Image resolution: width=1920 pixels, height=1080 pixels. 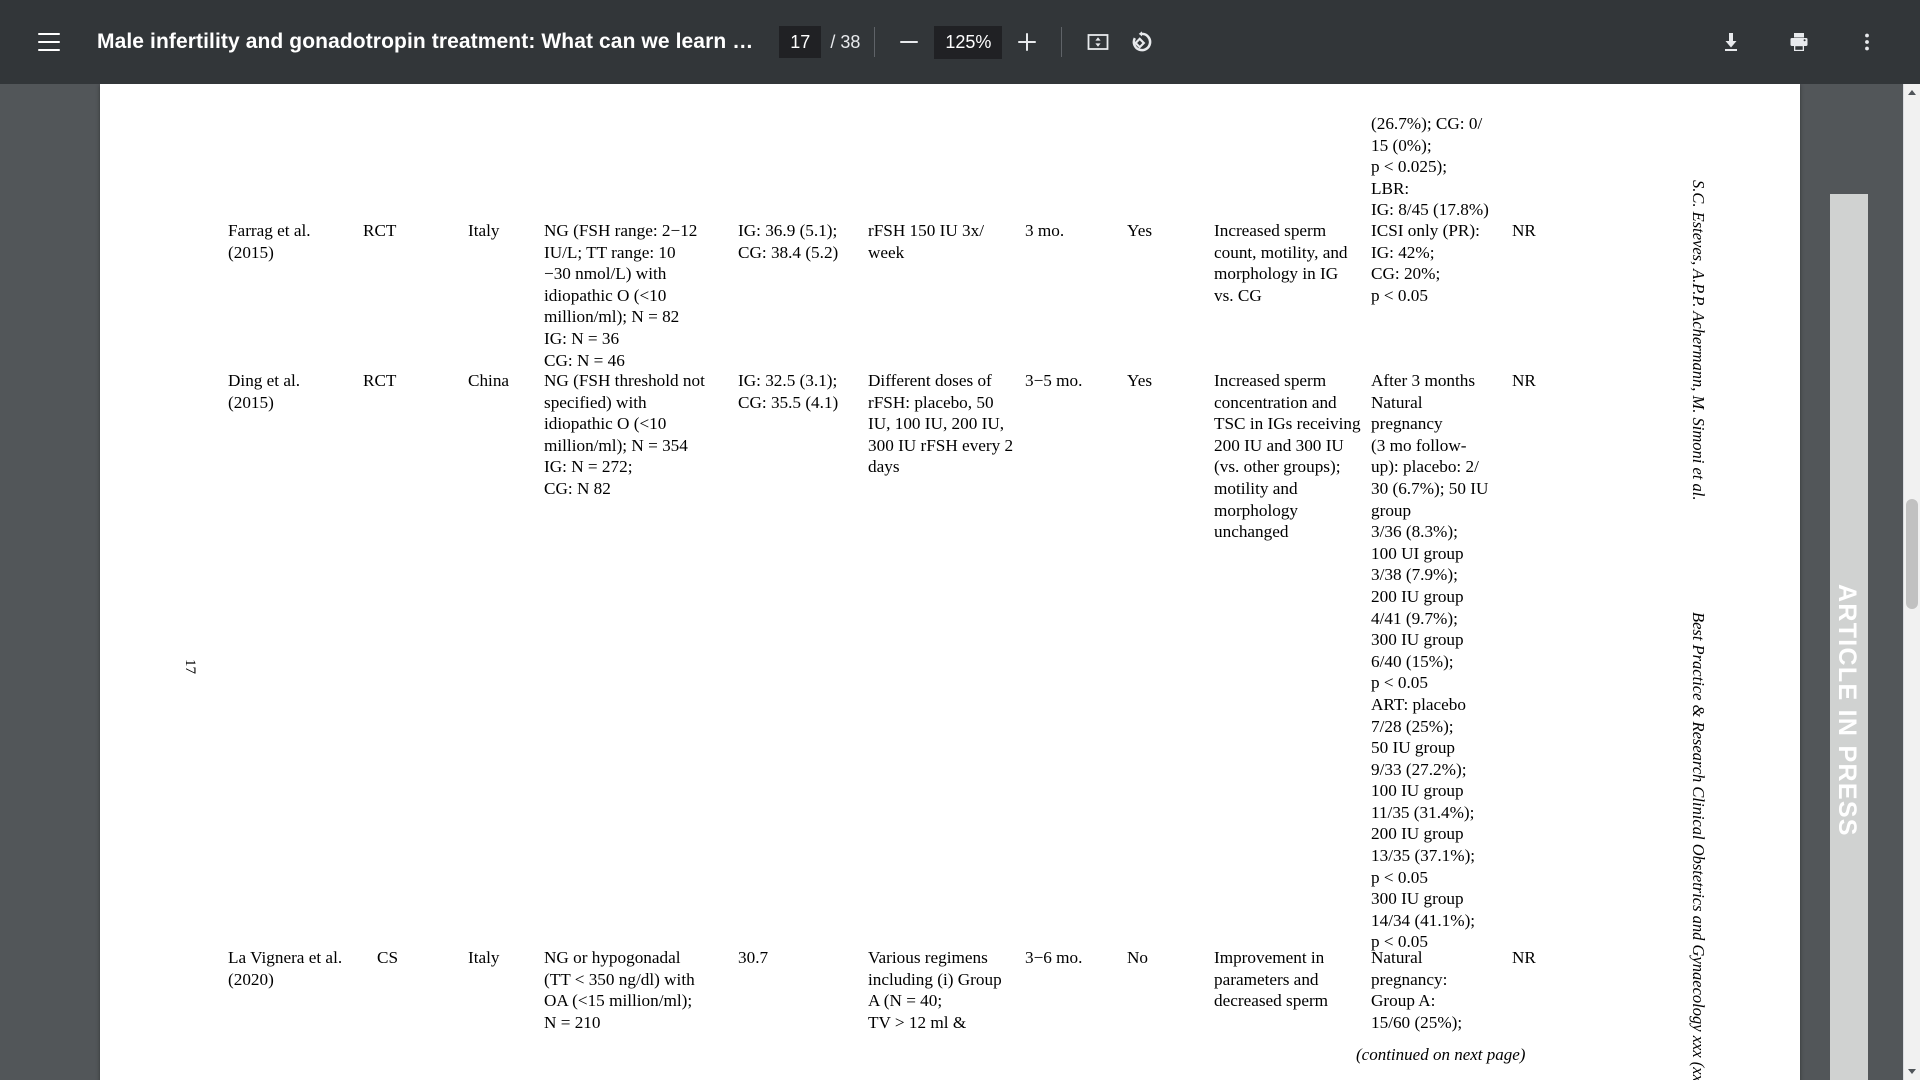 I want to click on chevron-down-icon, so click(x=1912, y=1071).